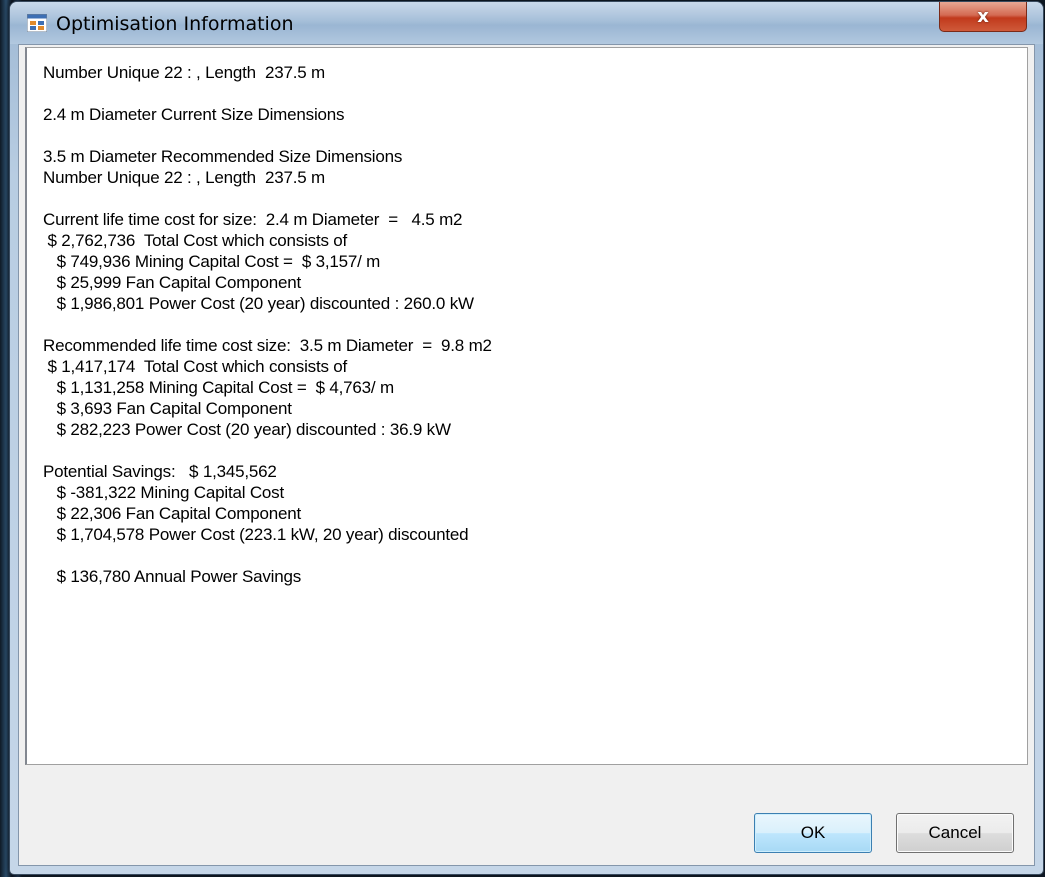 This screenshot has height=877, width=1045. I want to click on ok-button: OK, so click(813, 833).